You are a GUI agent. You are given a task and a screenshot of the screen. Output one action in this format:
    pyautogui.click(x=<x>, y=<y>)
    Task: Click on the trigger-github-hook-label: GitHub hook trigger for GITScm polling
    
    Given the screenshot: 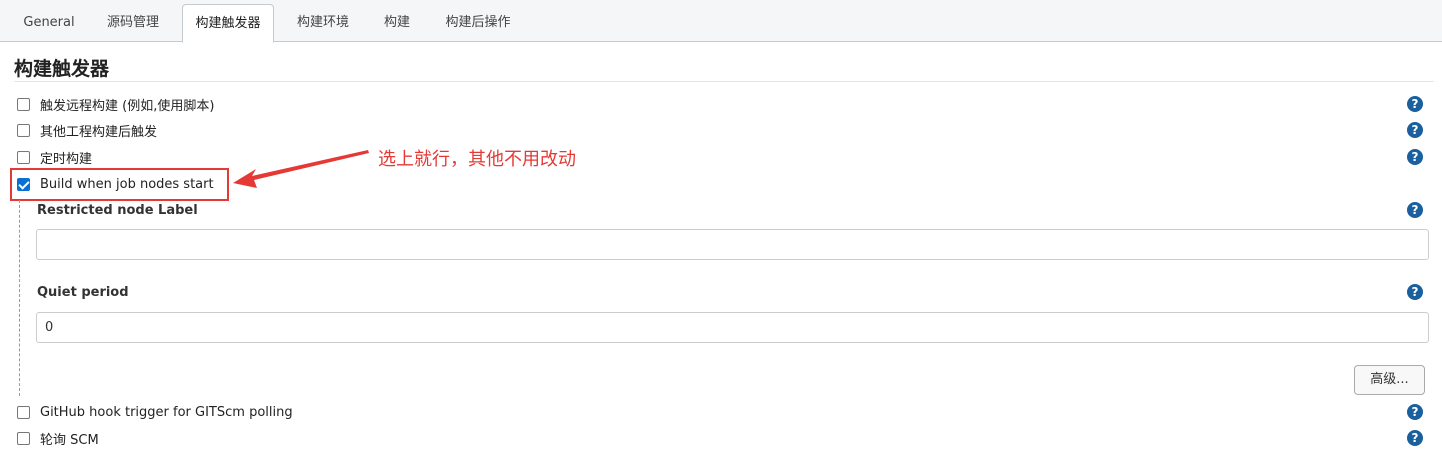 What is the action you would take?
    pyautogui.click(x=166, y=412)
    